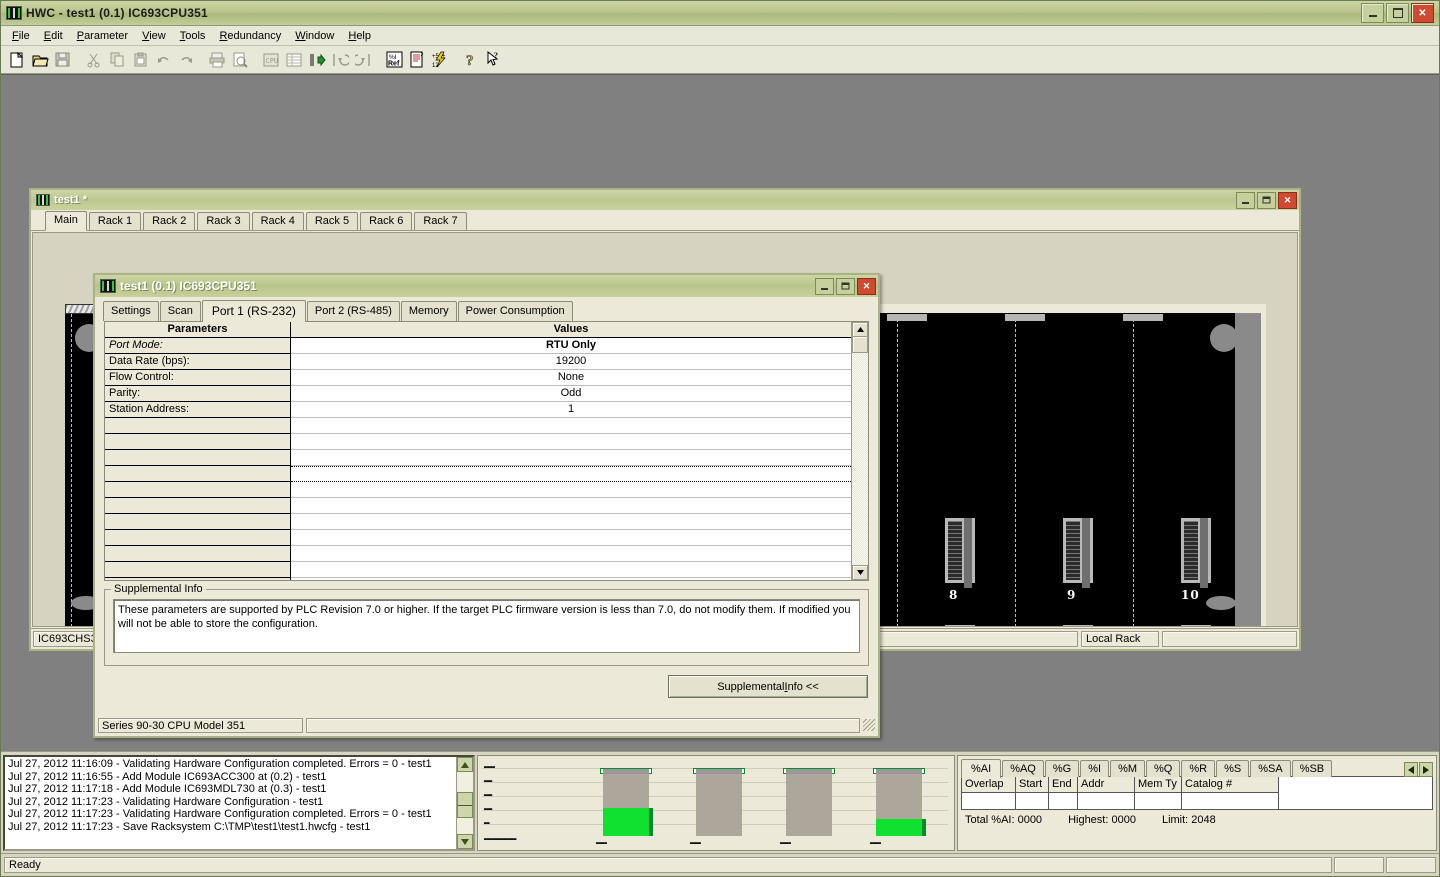 This screenshot has height=877, width=1440. Describe the element at coordinates (860, 344) in the screenshot. I see `scroll-thumb` at that location.